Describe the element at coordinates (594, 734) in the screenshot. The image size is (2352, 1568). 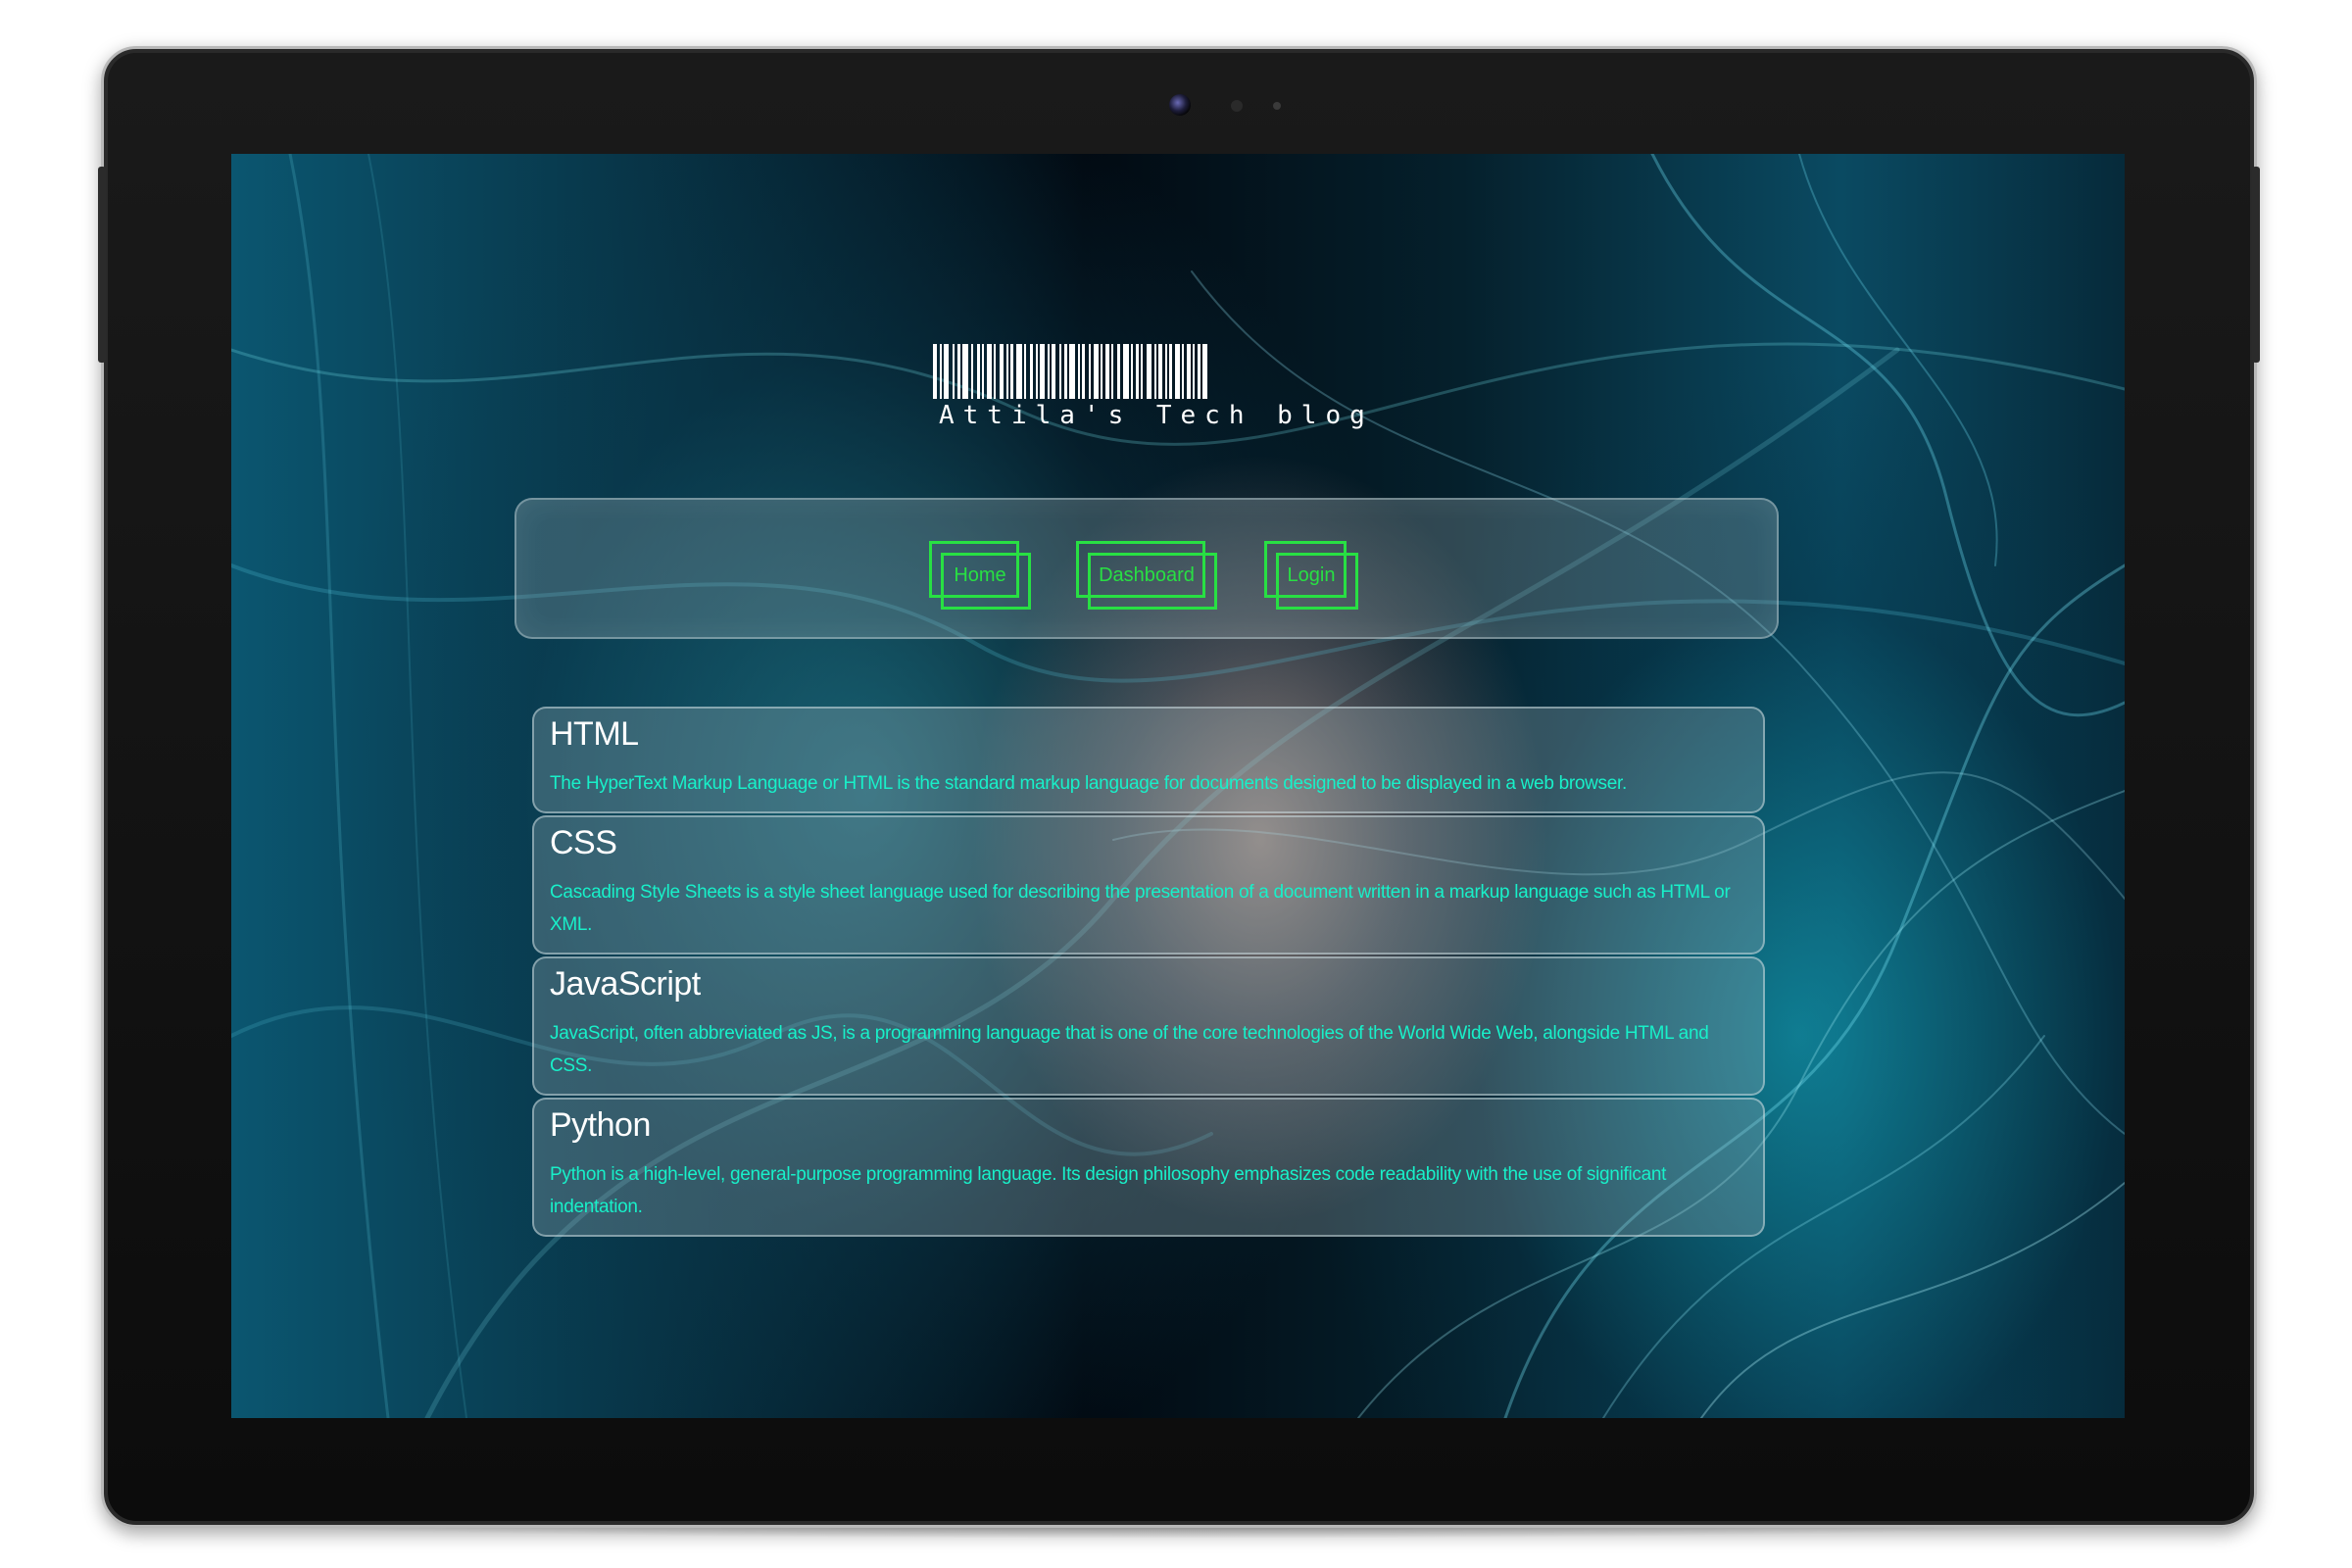
I see `article-title: HTML` at that location.